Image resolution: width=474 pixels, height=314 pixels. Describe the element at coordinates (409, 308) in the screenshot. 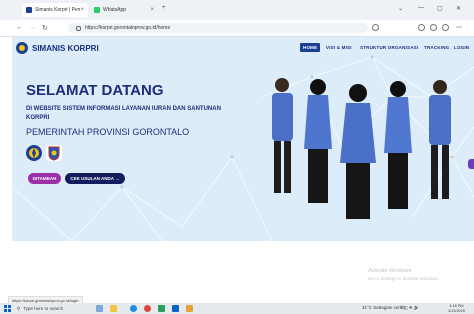

I see `system-tray-icons: ^ ◫ ⌯ 🔊` at that location.